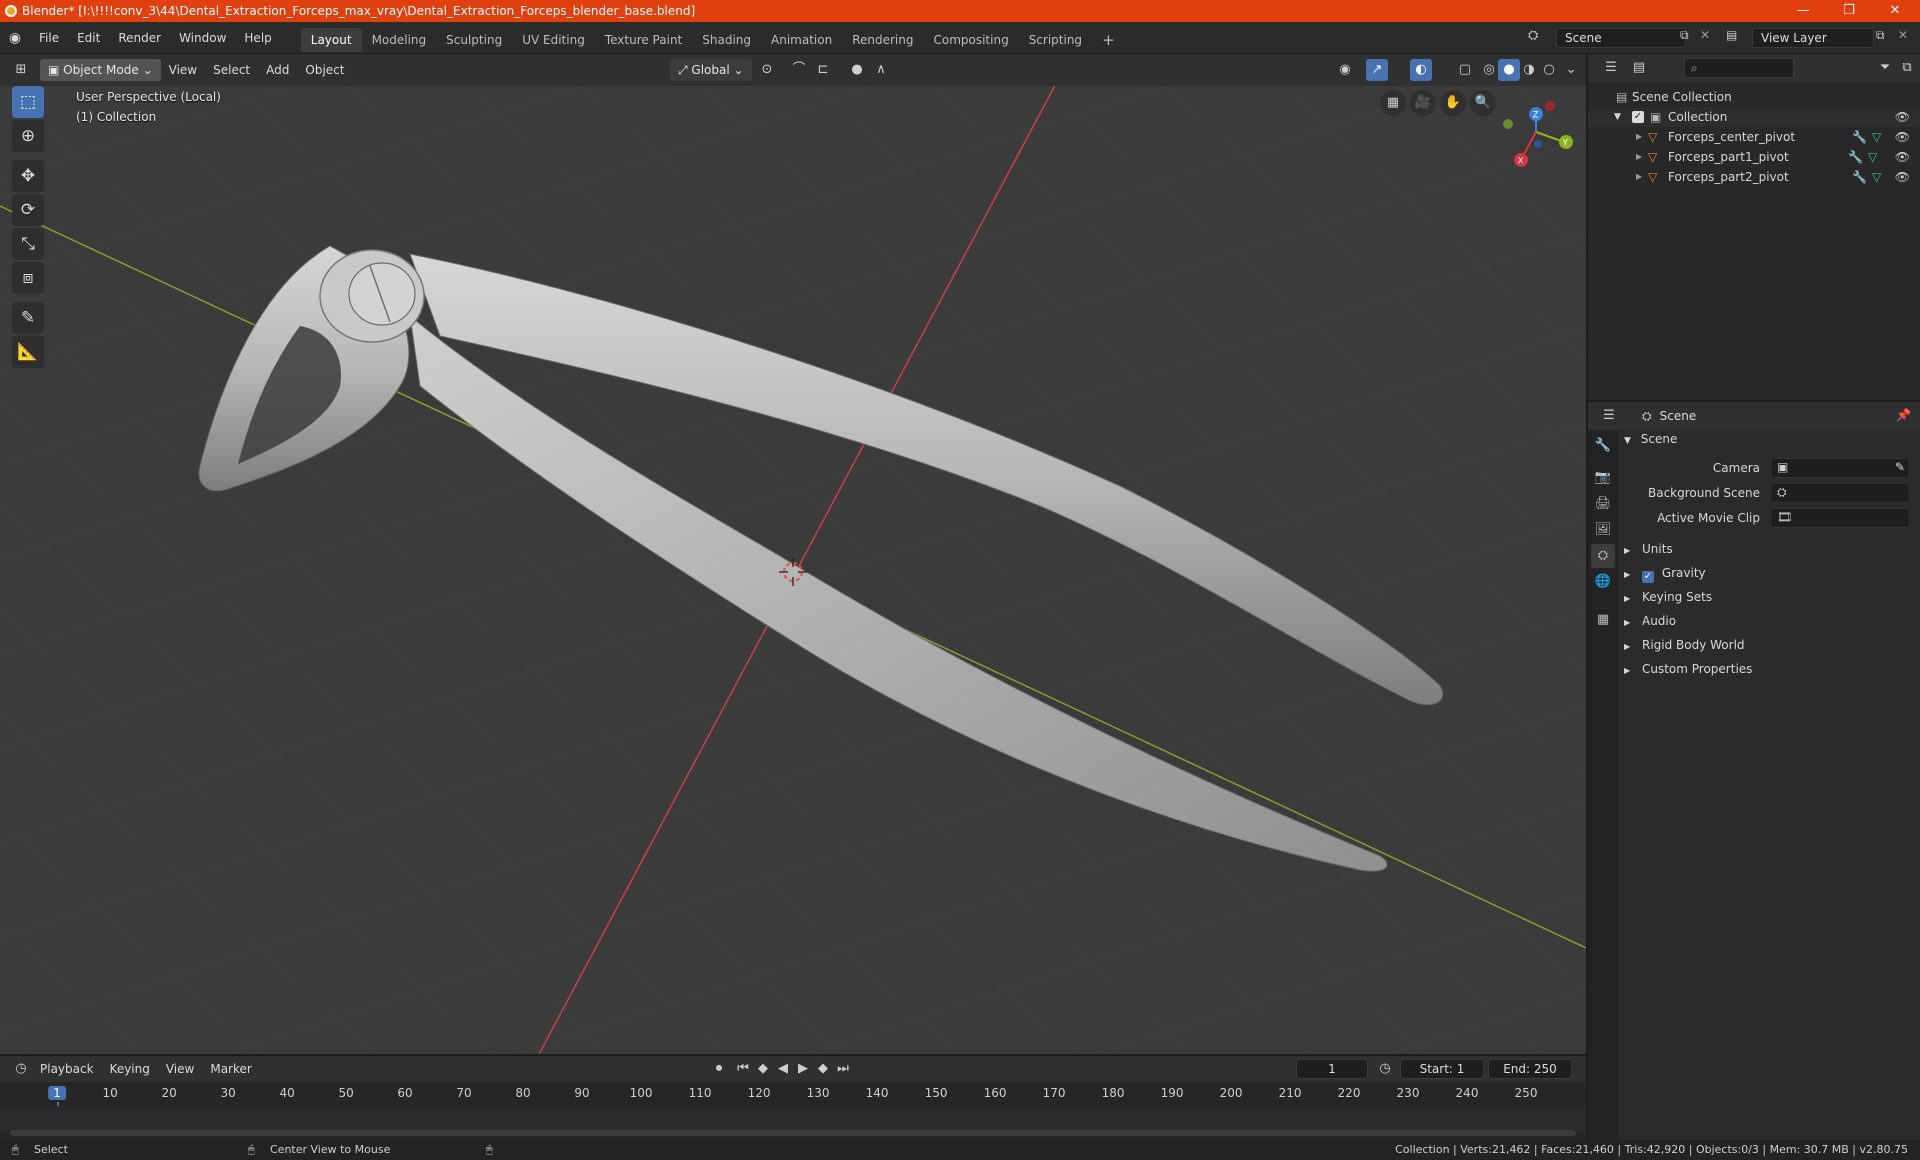  I want to click on menu-view: View, so click(183, 70).